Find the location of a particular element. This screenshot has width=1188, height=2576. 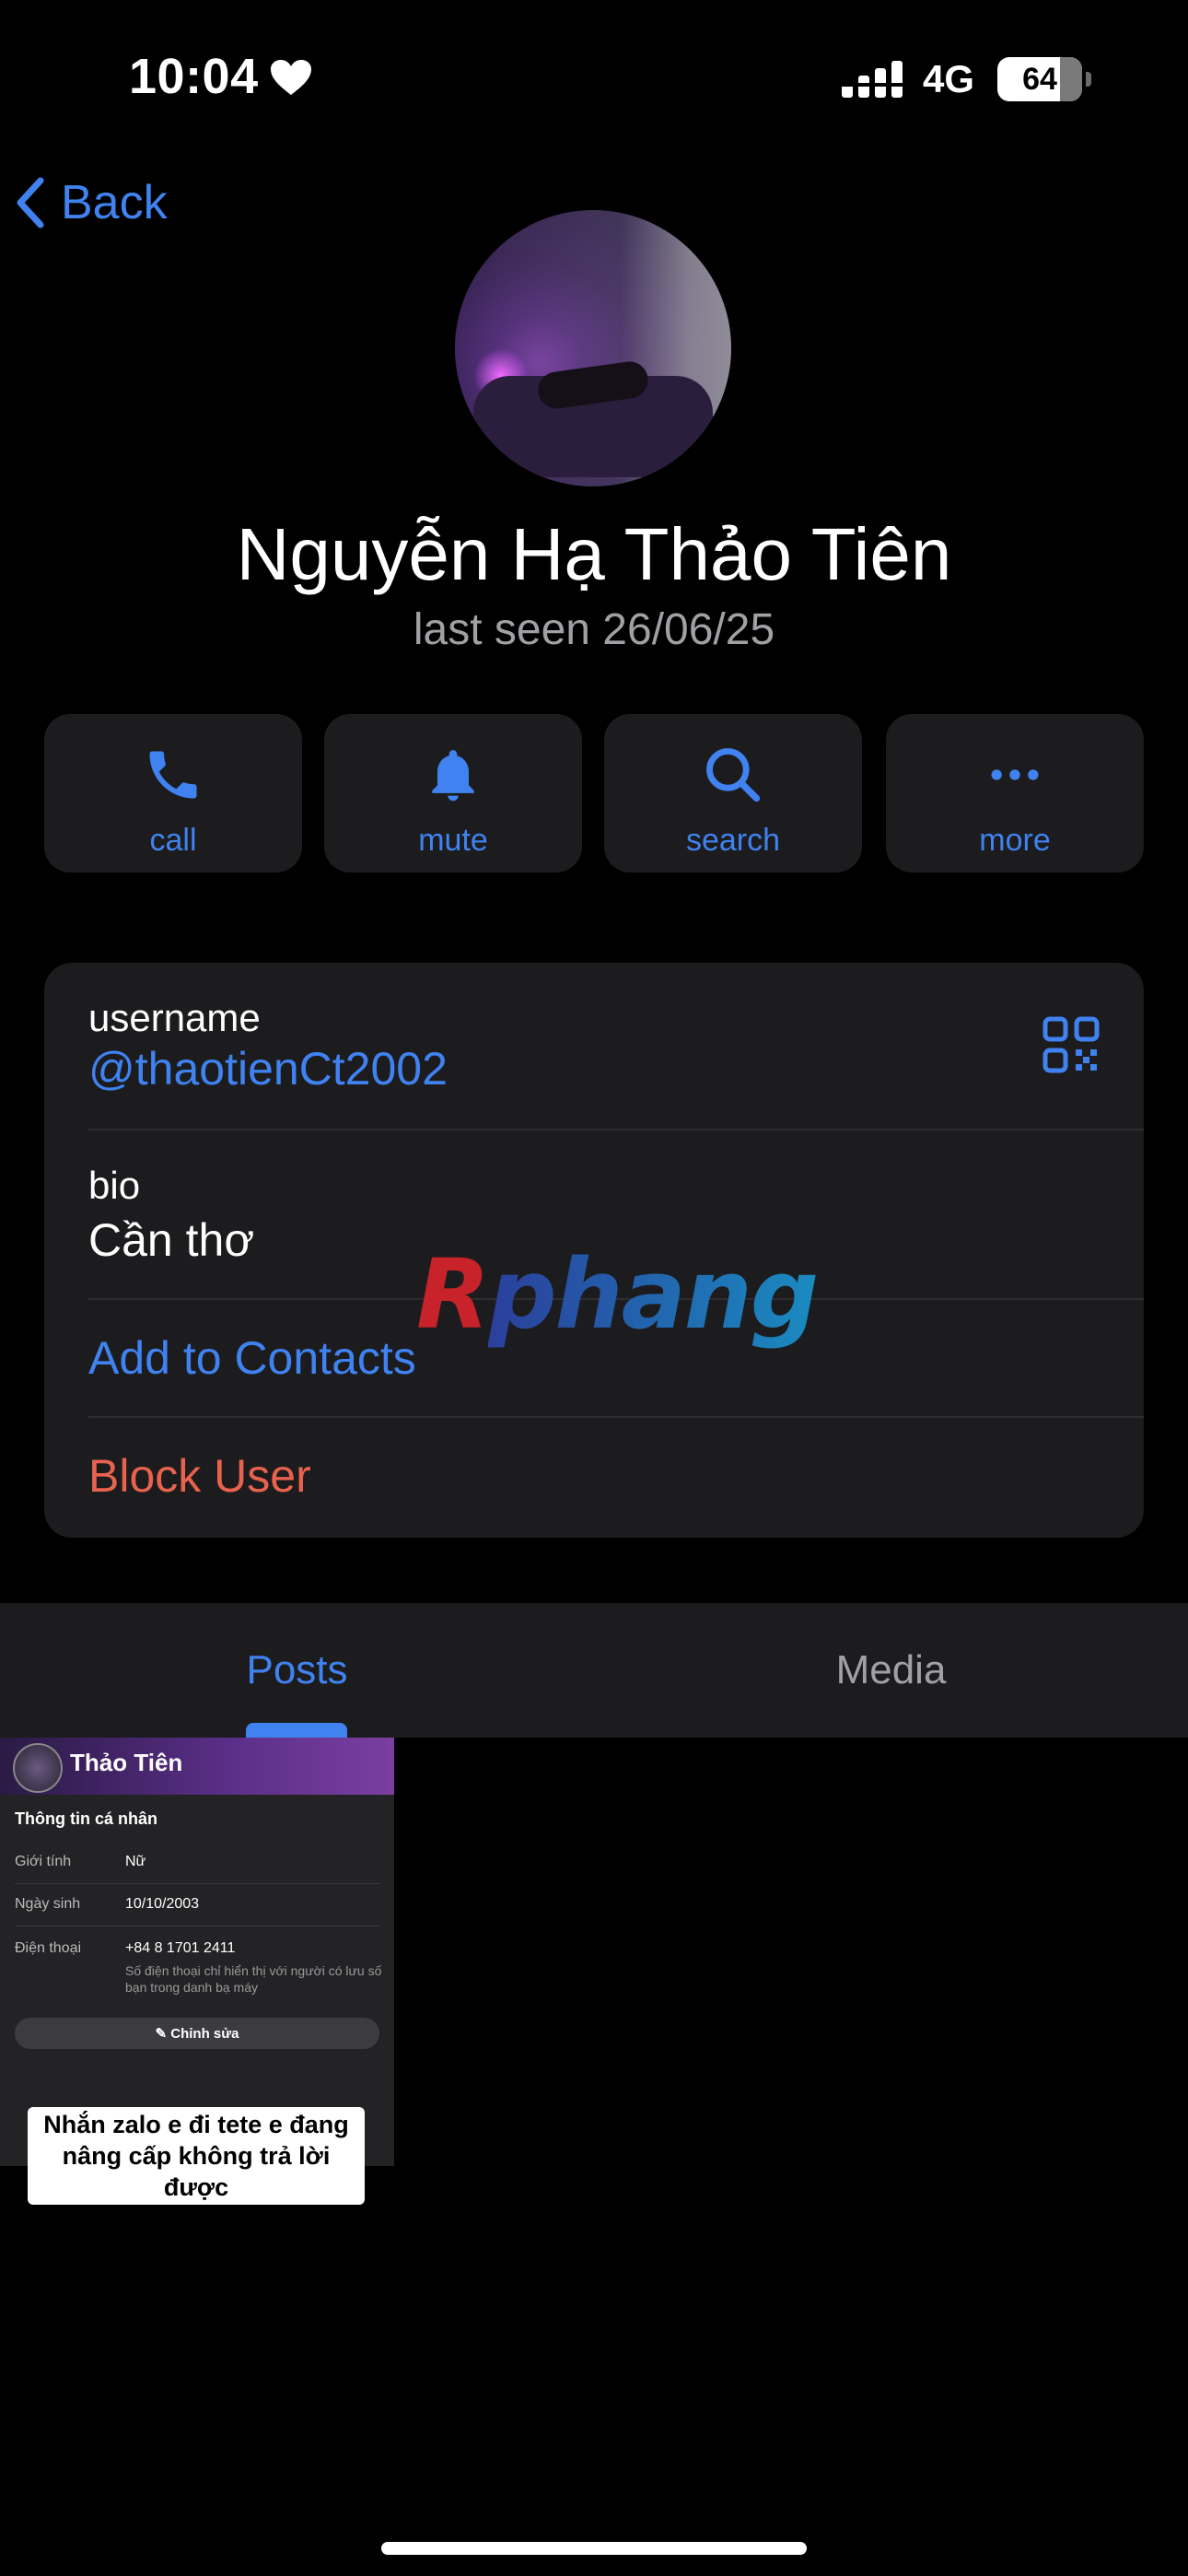

post-divider is located at coordinates (197, 1883).